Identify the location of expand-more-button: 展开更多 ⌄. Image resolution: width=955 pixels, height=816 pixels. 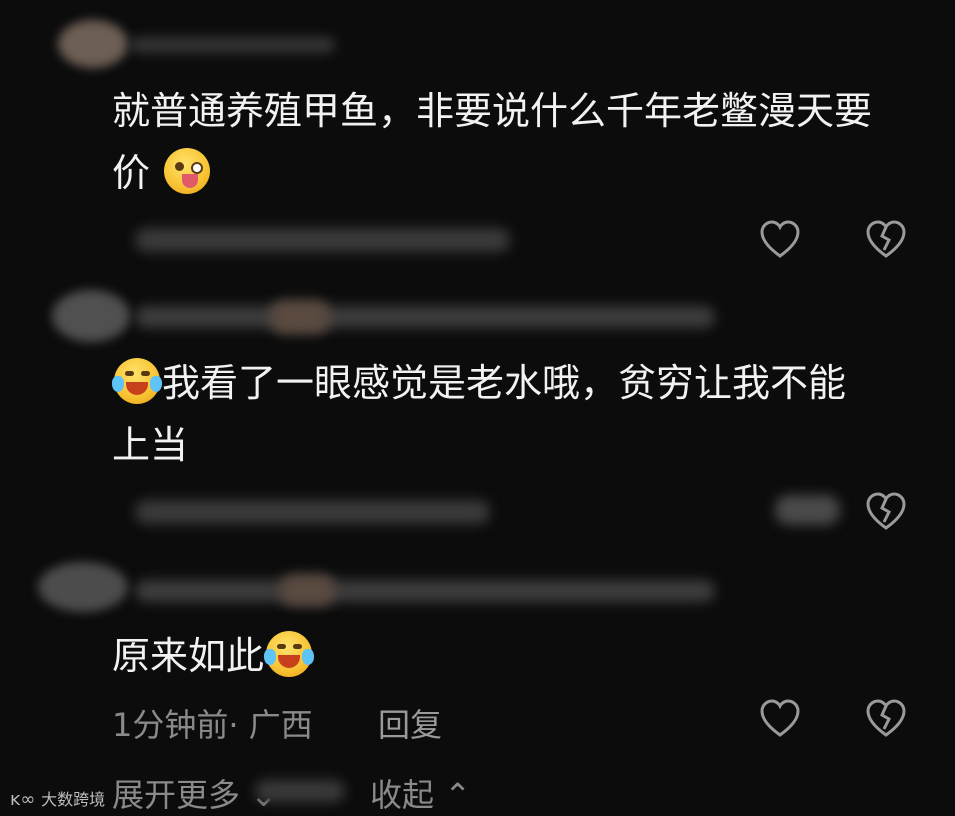
(194, 793).